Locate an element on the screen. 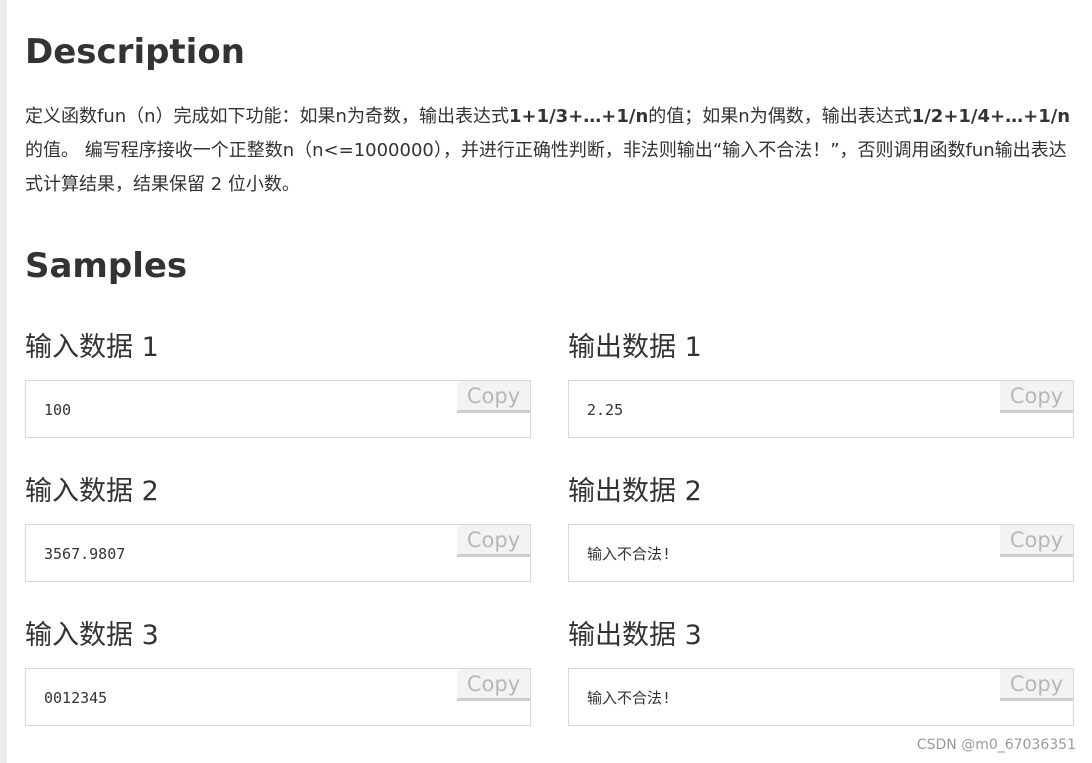 The height and width of the screenshot is (763, 1092). description-part-1: 定义函数fun（n）完成如下功能：如果n为奇数，输出表达式 is located at coordinates (267, 116).